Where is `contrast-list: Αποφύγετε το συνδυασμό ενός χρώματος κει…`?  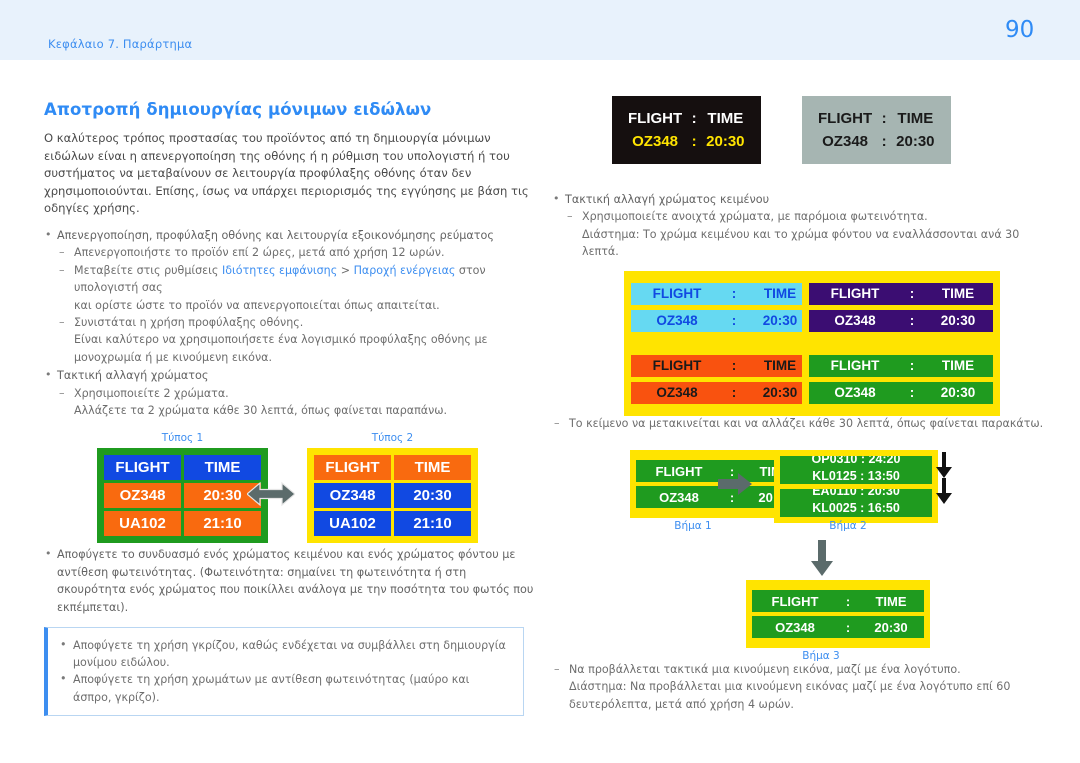 contrast-list: Αποφύγετε το συνδυασμό ενός χρώματος κει… is located at coordinates (289, 580).